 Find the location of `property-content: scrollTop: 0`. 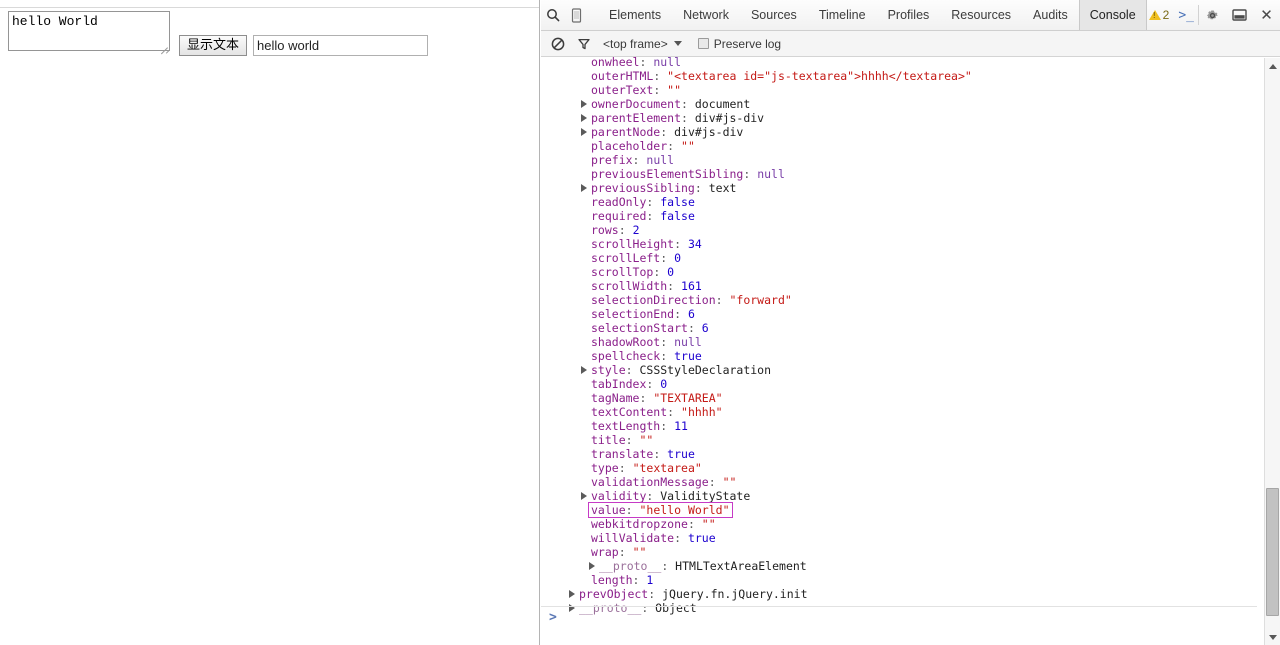

property-content: scrollTop: 0 is located at coordinates (632, 272).